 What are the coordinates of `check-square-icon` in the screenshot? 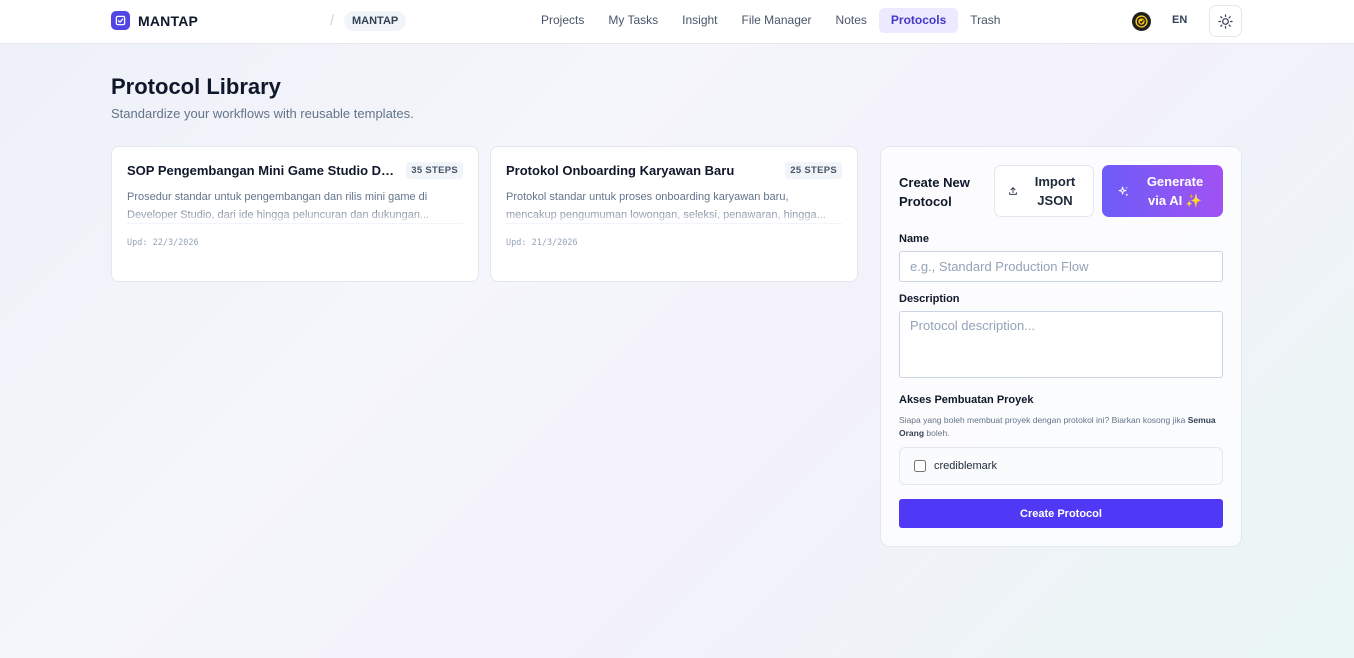 It's located at (120, 20).